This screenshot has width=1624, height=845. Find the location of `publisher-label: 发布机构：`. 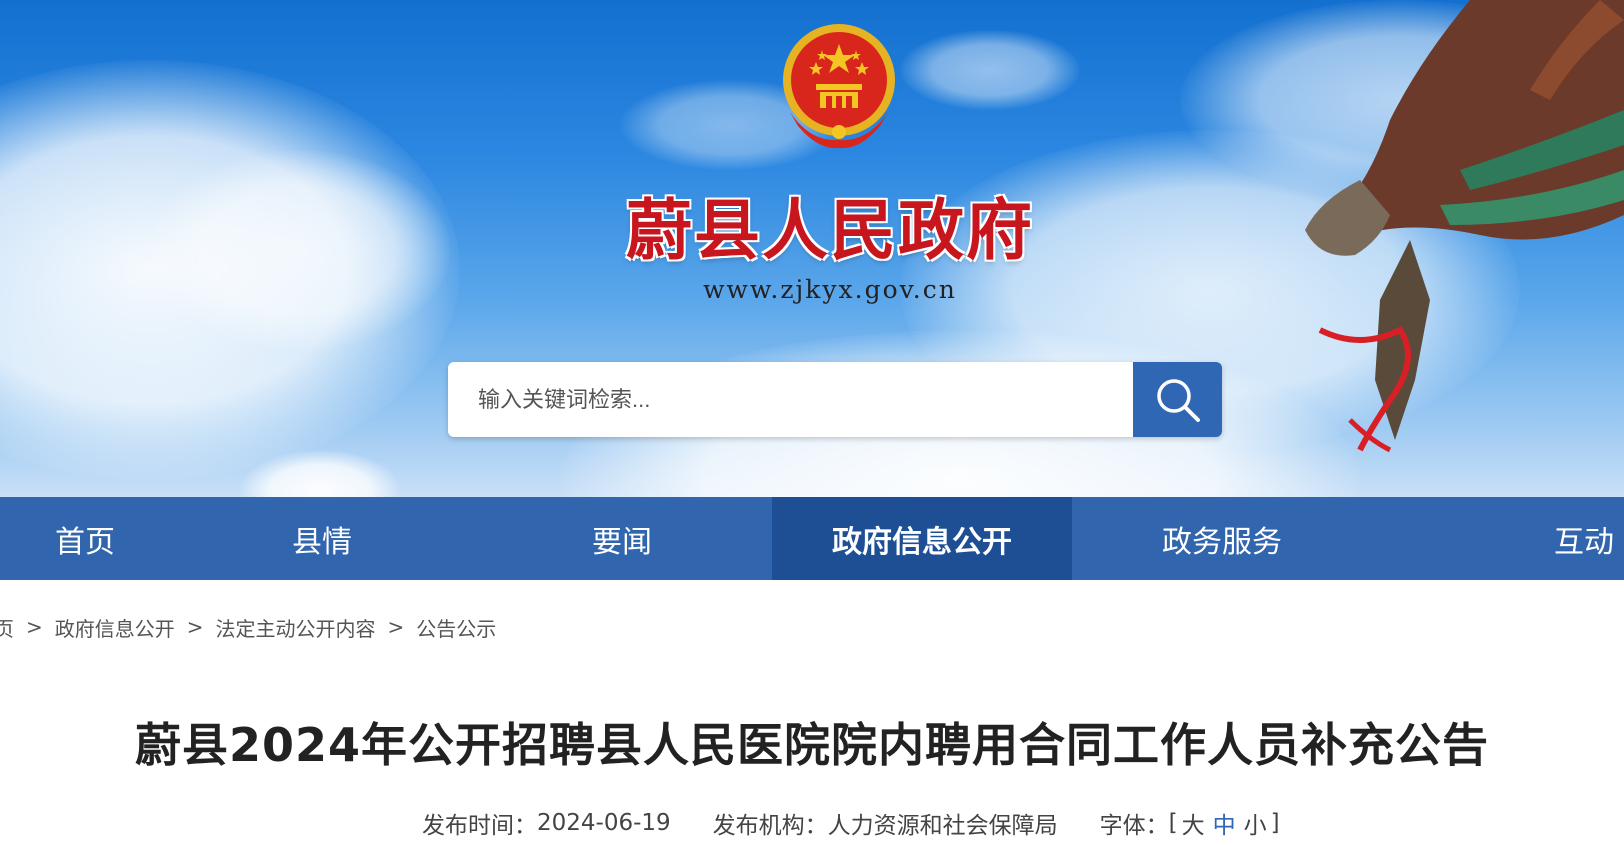

publisher-label: 发布机构： is located at coordinates (770, 826).